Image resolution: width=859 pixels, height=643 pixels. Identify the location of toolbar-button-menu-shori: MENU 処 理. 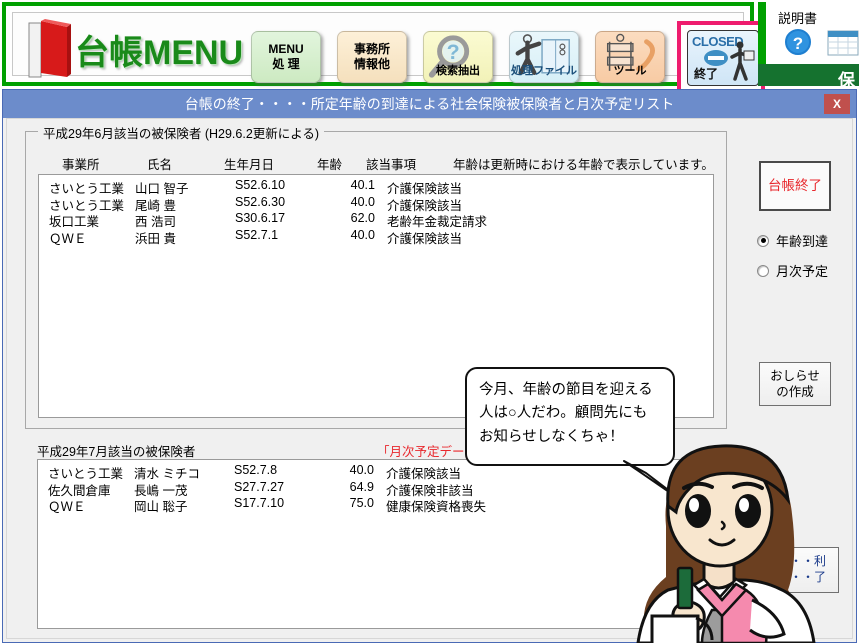
(286, 57).